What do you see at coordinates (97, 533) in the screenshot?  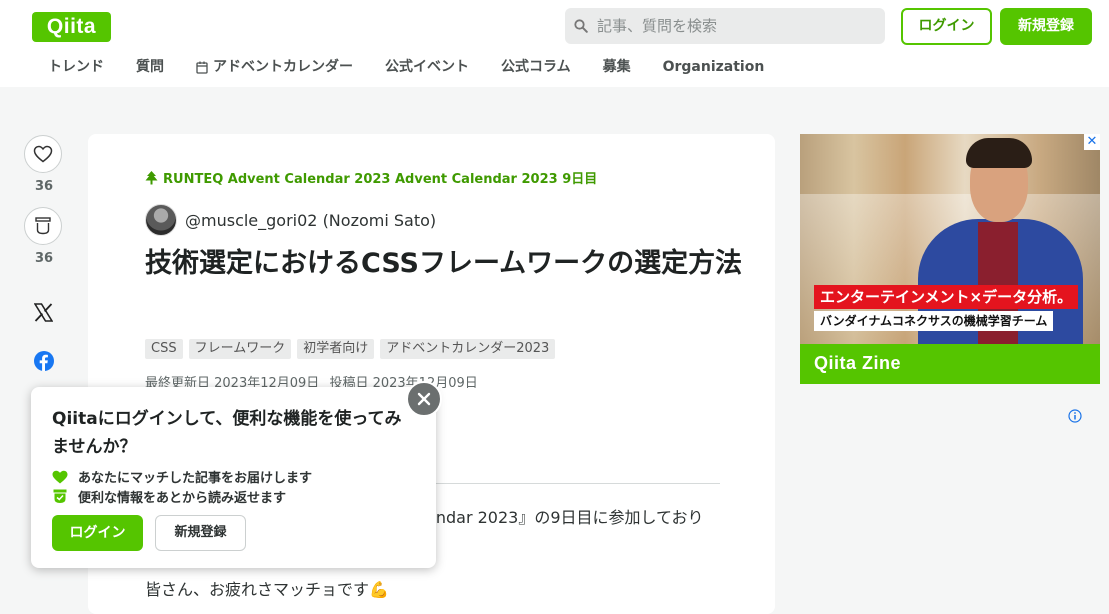 I see `popup-login-button: ログイン` at bounding box center [97, 533].